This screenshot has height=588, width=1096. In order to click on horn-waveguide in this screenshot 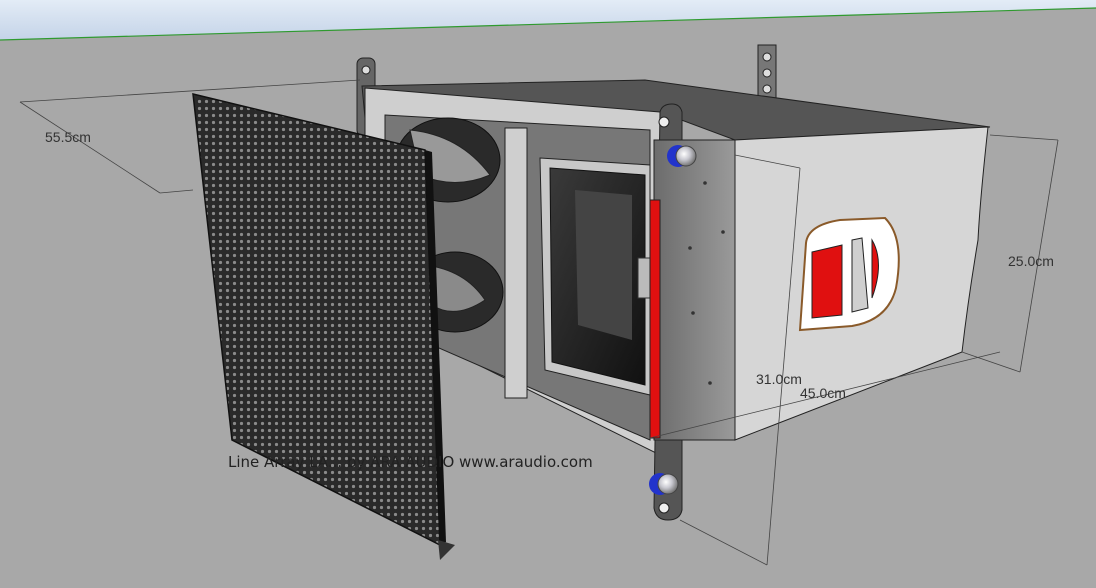, I will do `click(595, 276)`.